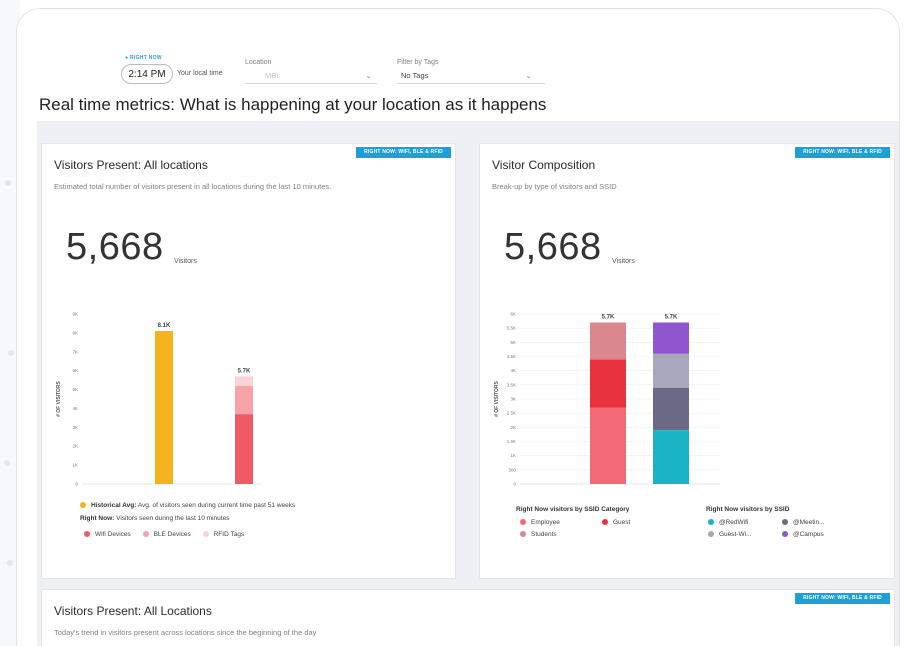 The width and height of the screenshot is (907, 646). What do you see at coordinates (514, 484) in the screenshot?
I see `y-tick-label: 0` at bounding box center [514, 484].